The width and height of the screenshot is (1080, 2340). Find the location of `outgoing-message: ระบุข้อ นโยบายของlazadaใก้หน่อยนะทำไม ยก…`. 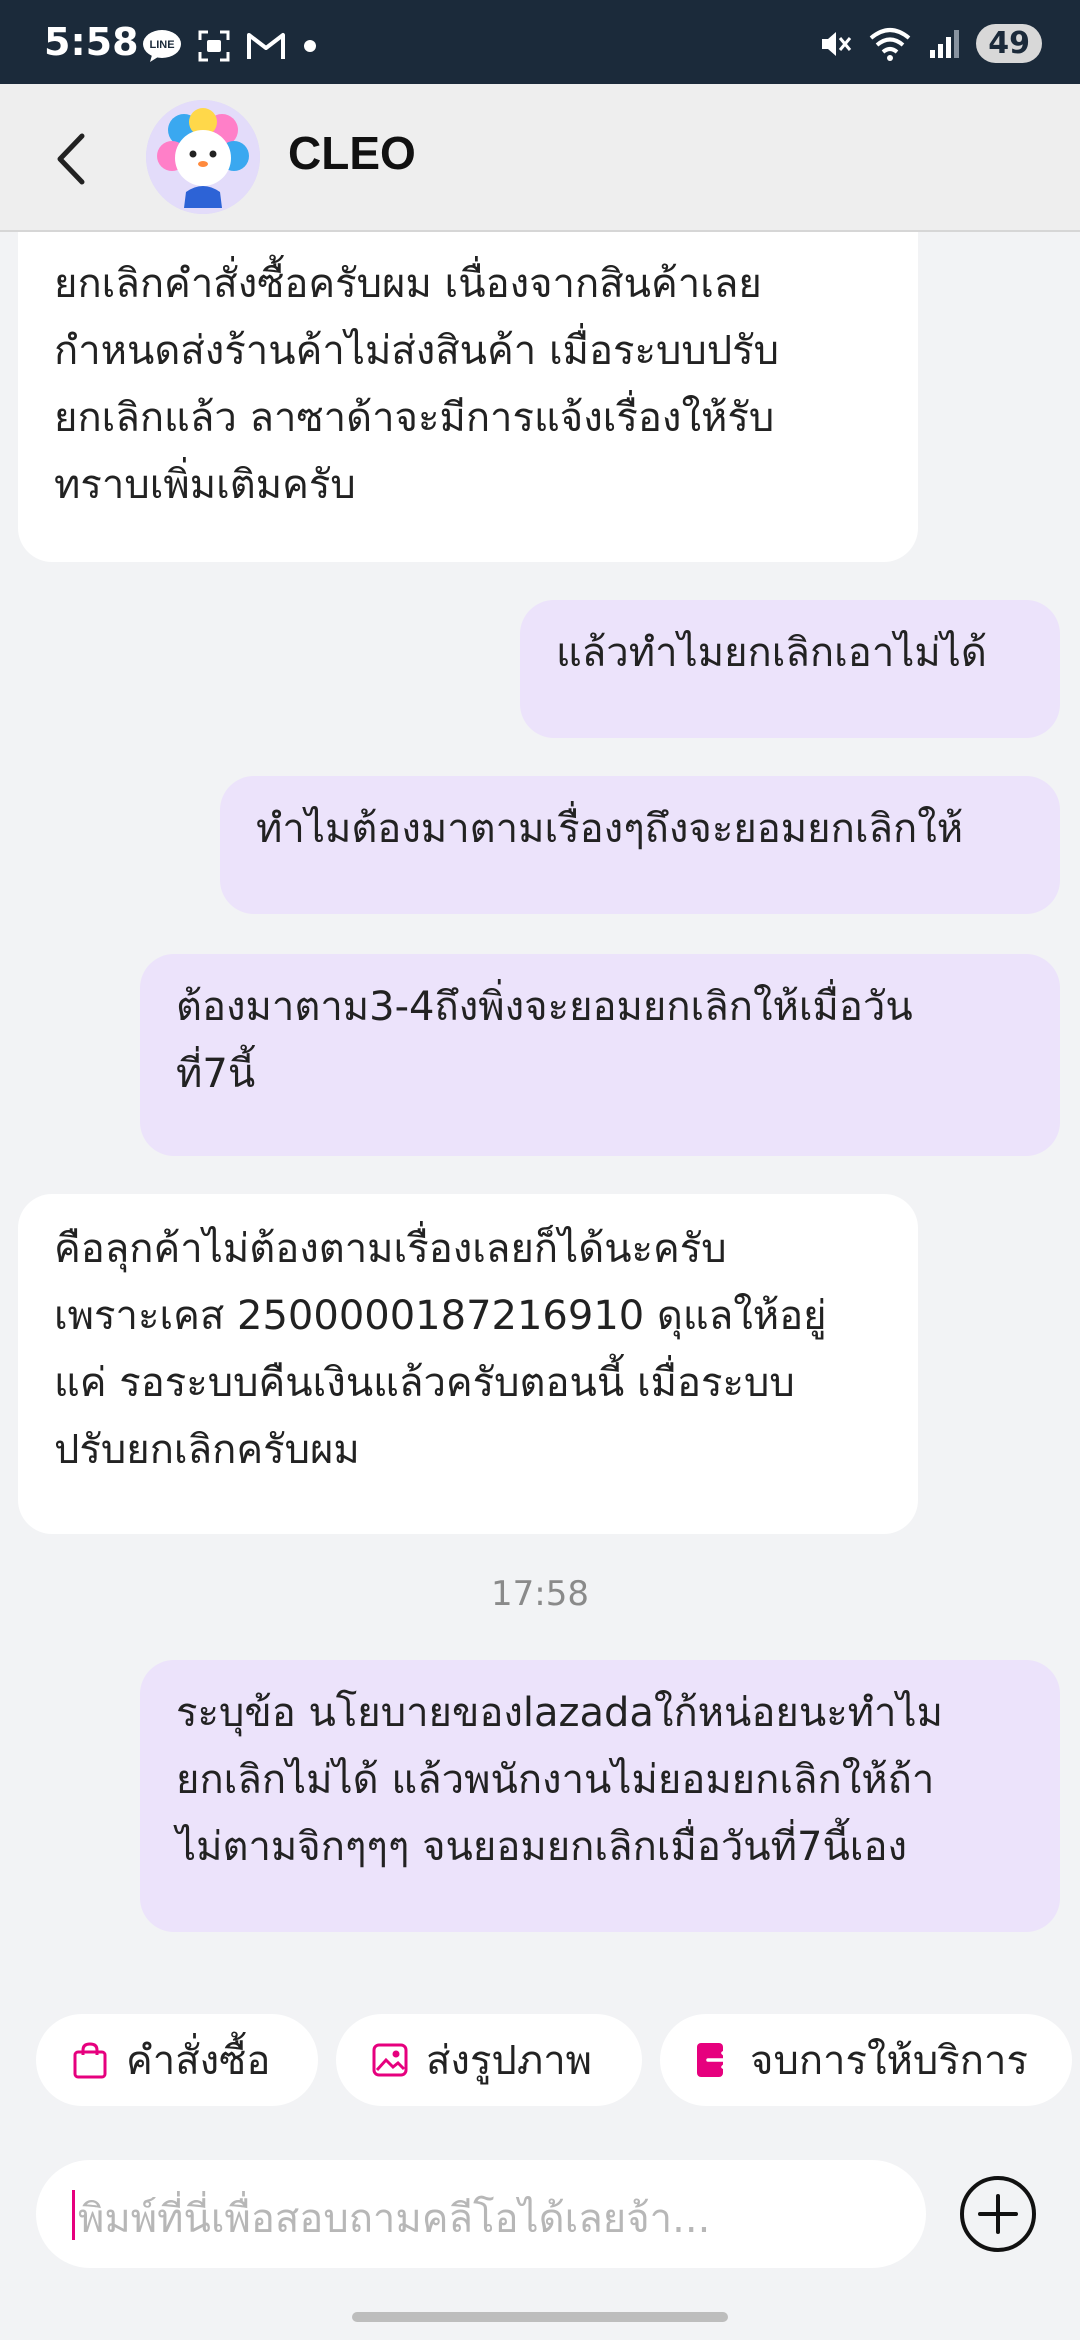

outgoing-message: ระบุข้อ นโยบายของlazadaใก้หน่อยนะทำไม ยก… is located at coordinates (600, 1796).